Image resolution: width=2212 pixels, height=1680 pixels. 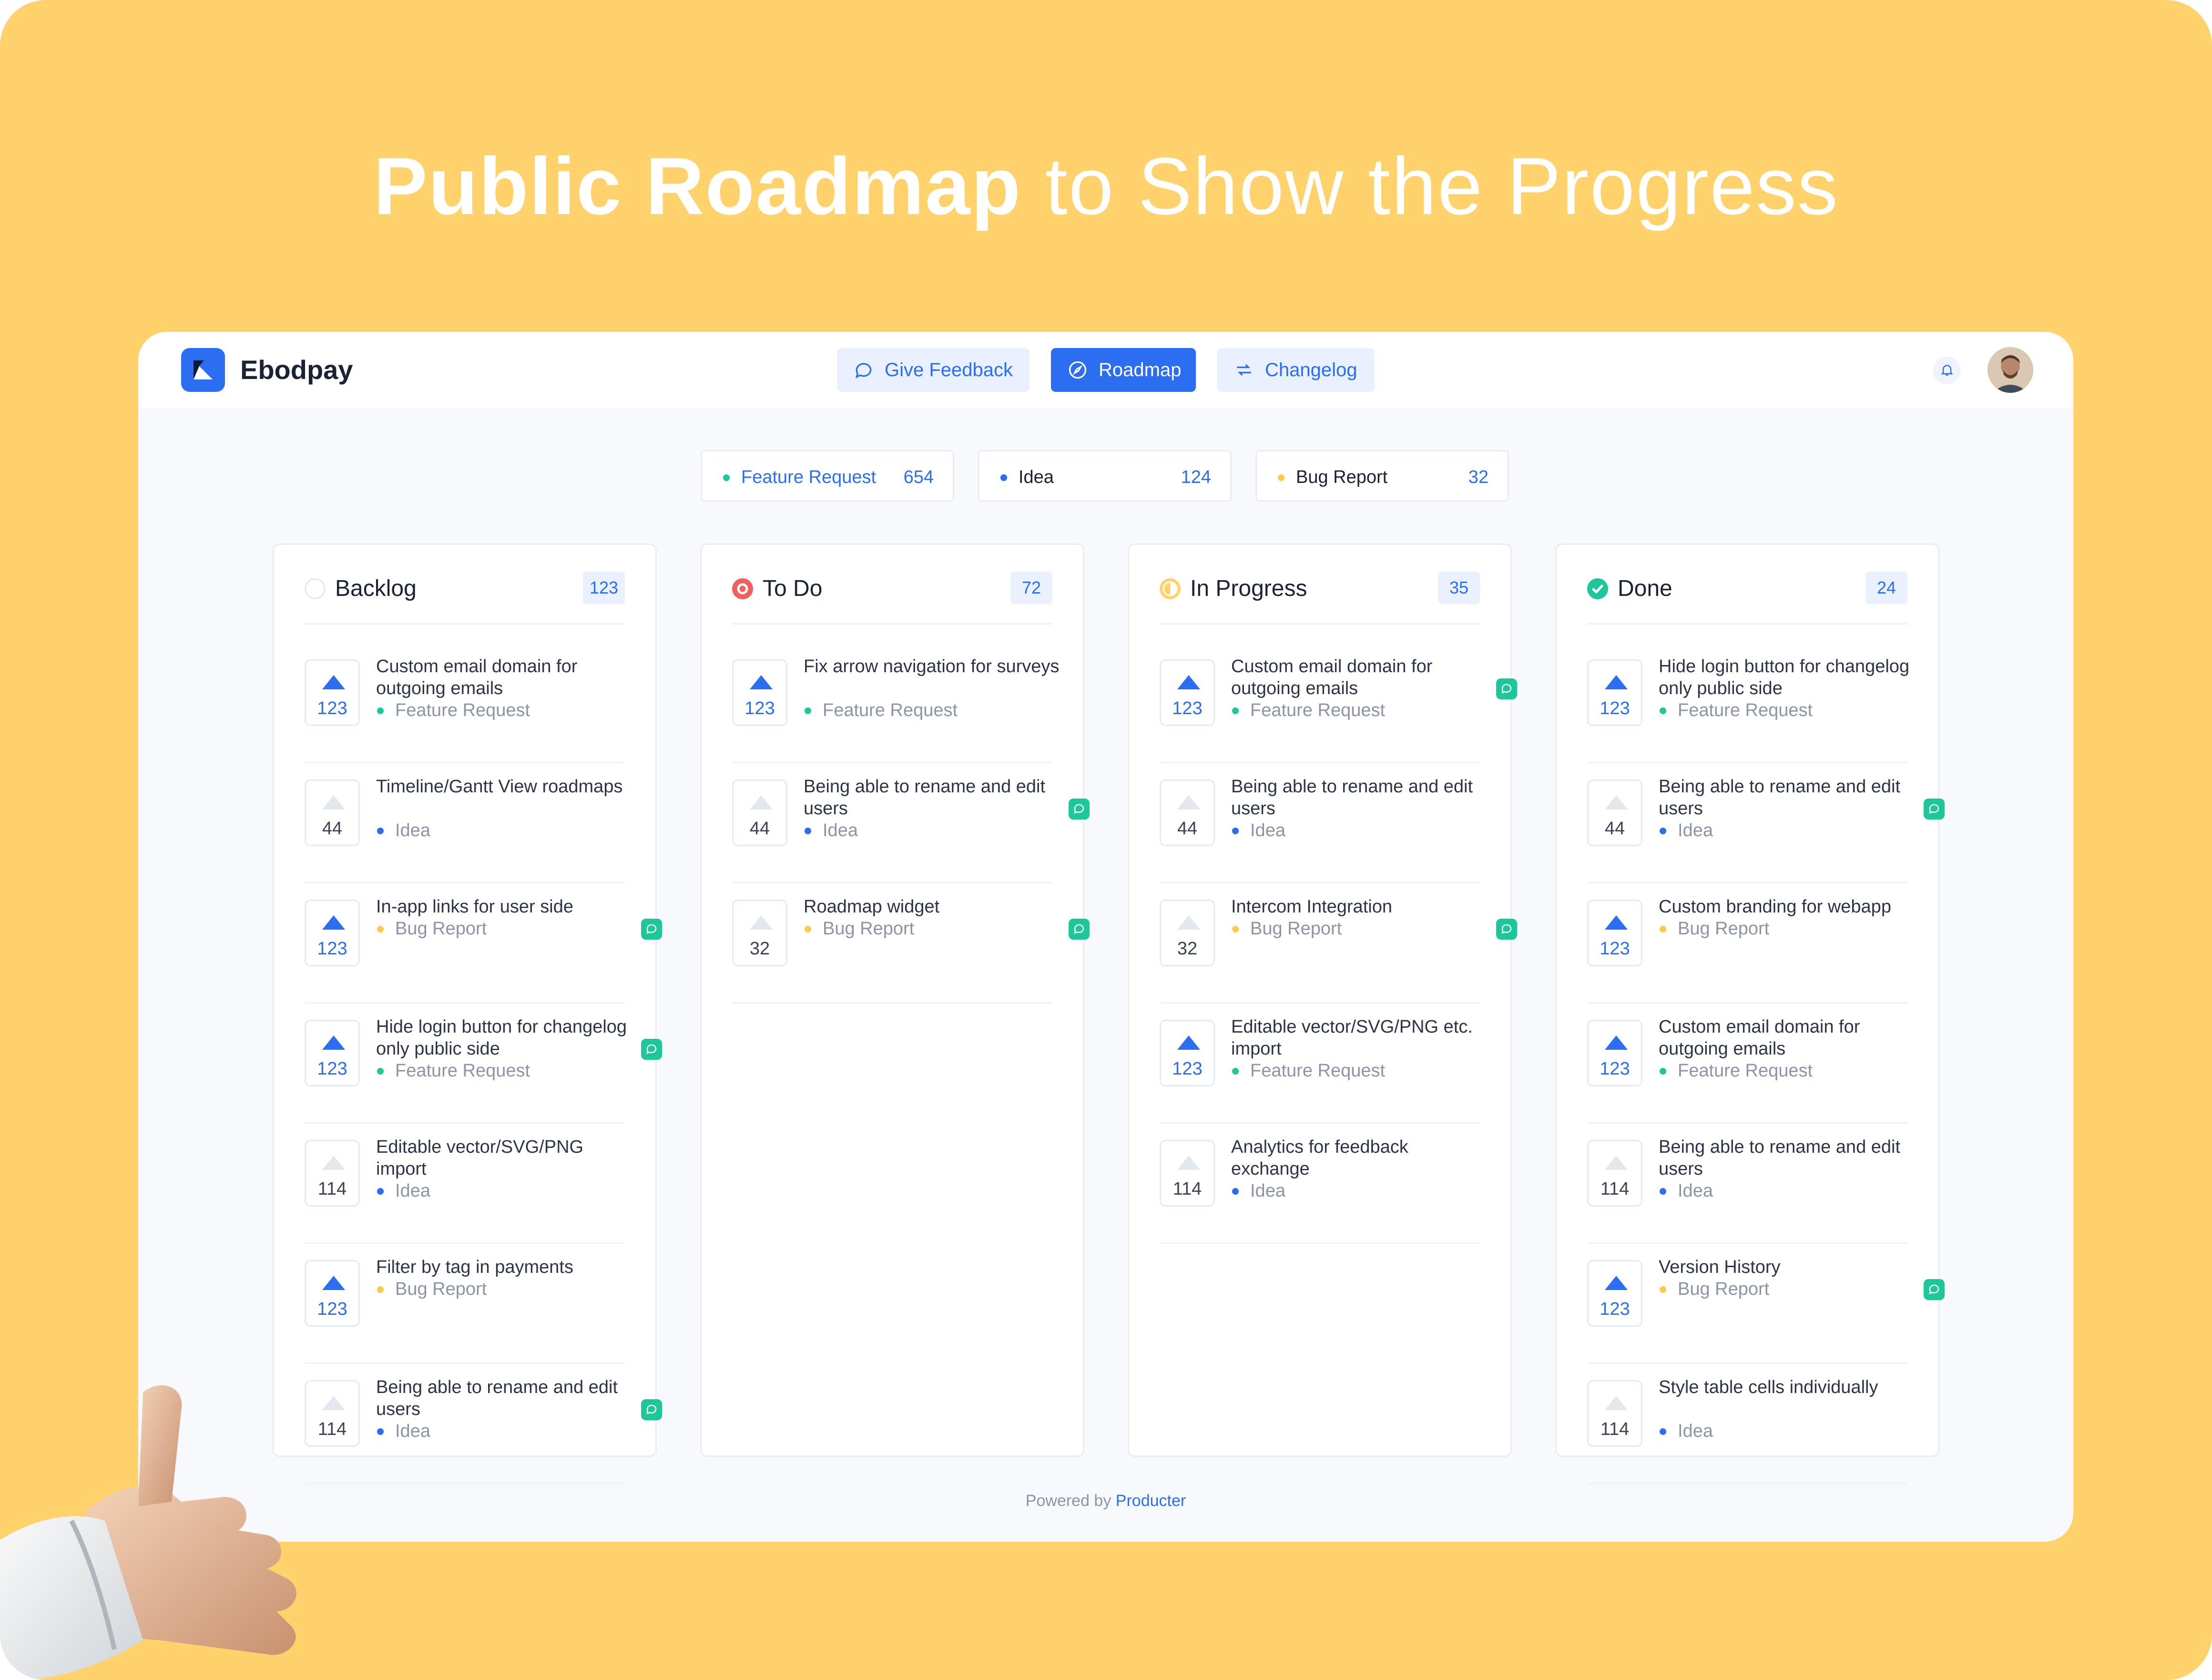 I want to click on roadmap-button: Roadmap, so click(x=1124, y=370).